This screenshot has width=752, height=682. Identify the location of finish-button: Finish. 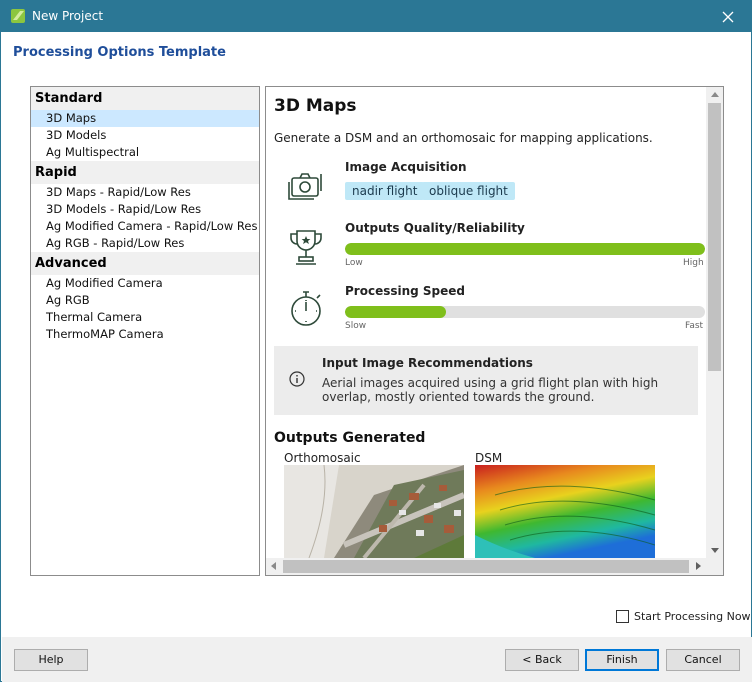
(622, 660).